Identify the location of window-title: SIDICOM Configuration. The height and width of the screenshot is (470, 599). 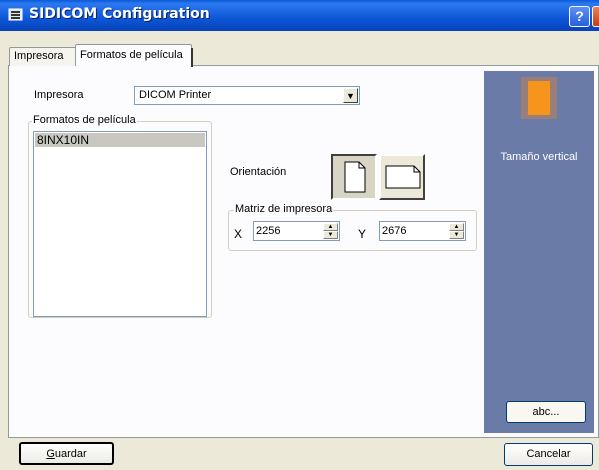
(119, 14).